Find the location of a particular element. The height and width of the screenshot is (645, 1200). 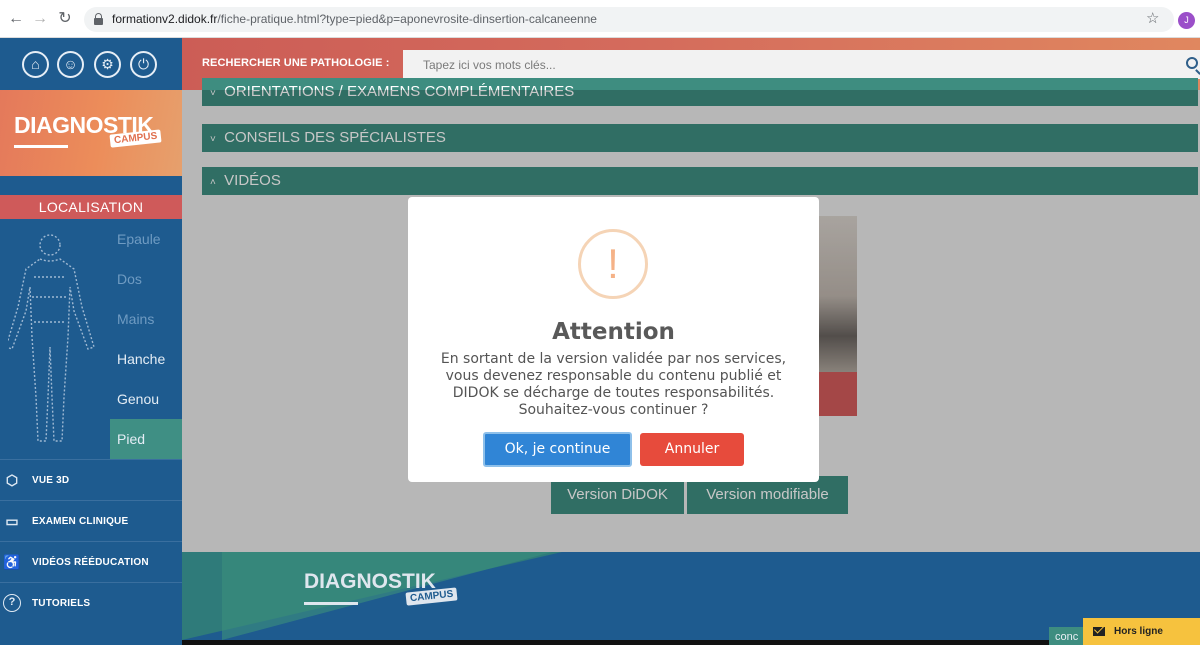

offline-status-badge: Hors ligne is located at coordinates (1141, 631).